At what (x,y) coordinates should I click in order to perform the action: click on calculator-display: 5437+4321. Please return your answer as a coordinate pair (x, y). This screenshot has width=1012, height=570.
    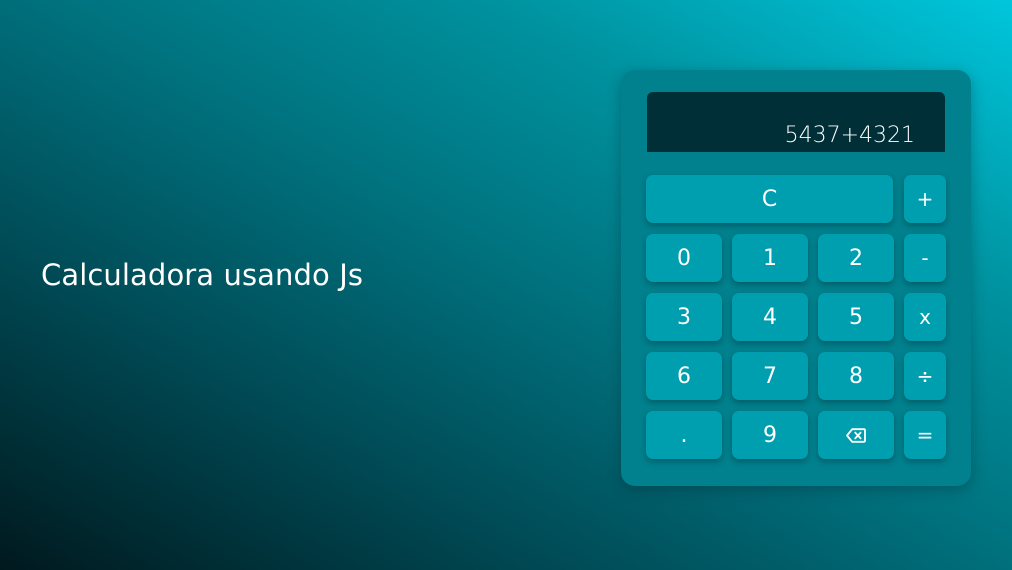
    Looking at the image, I should click on (796, 122).